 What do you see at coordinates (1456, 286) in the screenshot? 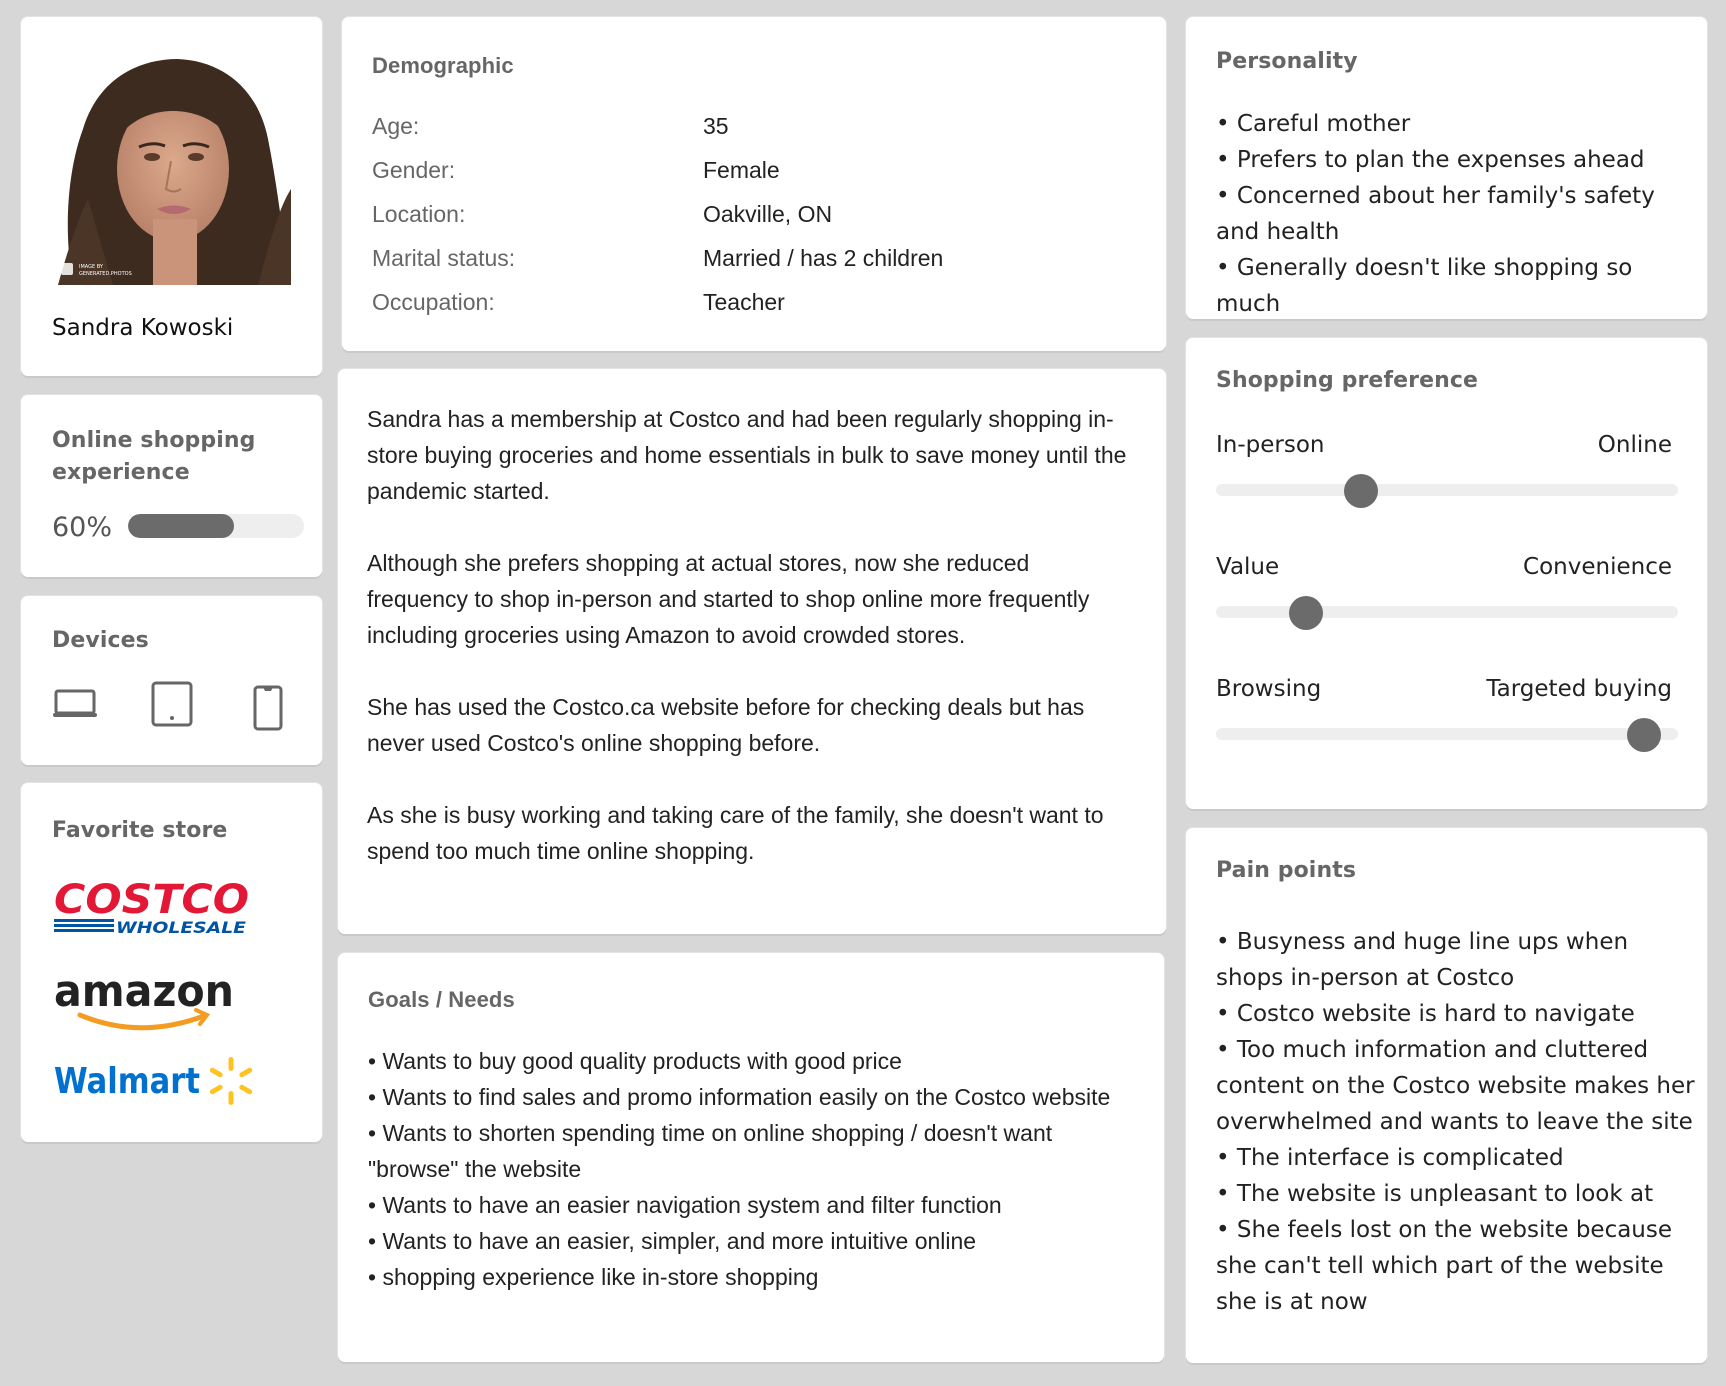
I see `personality-item: Generally doesn't like shopping so much` at bounding box center [1456, 286].